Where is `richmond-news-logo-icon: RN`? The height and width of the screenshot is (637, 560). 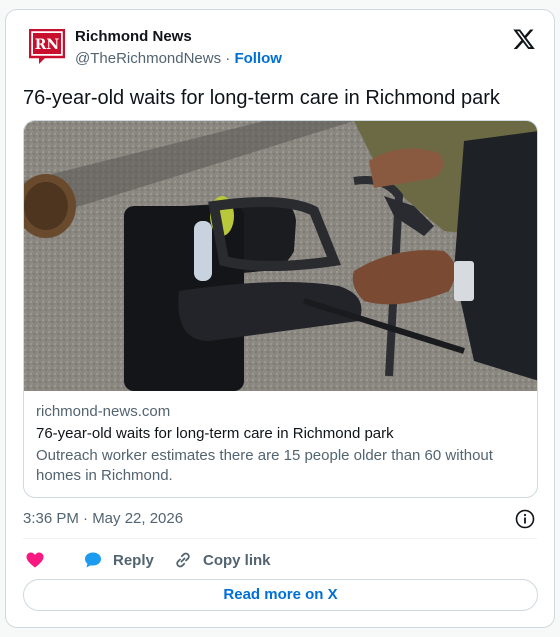 richmond-news-logo-icon: RN is located at coordinates (47, 47).